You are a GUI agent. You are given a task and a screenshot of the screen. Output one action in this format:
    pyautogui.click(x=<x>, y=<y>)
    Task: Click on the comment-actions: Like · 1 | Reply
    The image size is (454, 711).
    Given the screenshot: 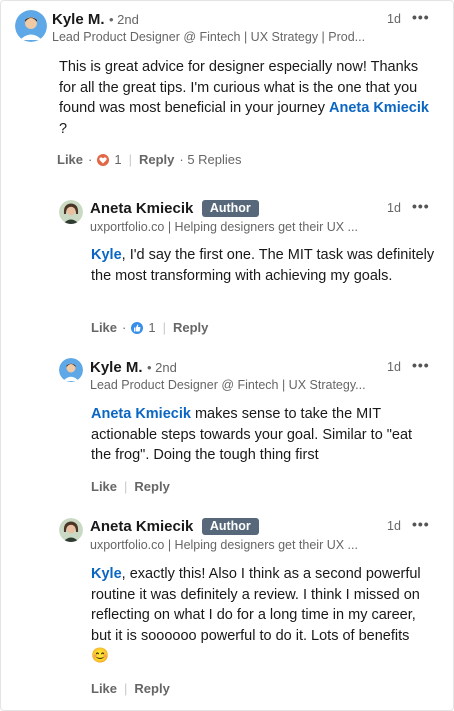 What is the action you would take?
    pyautogui.click(x=149, y=327)
    